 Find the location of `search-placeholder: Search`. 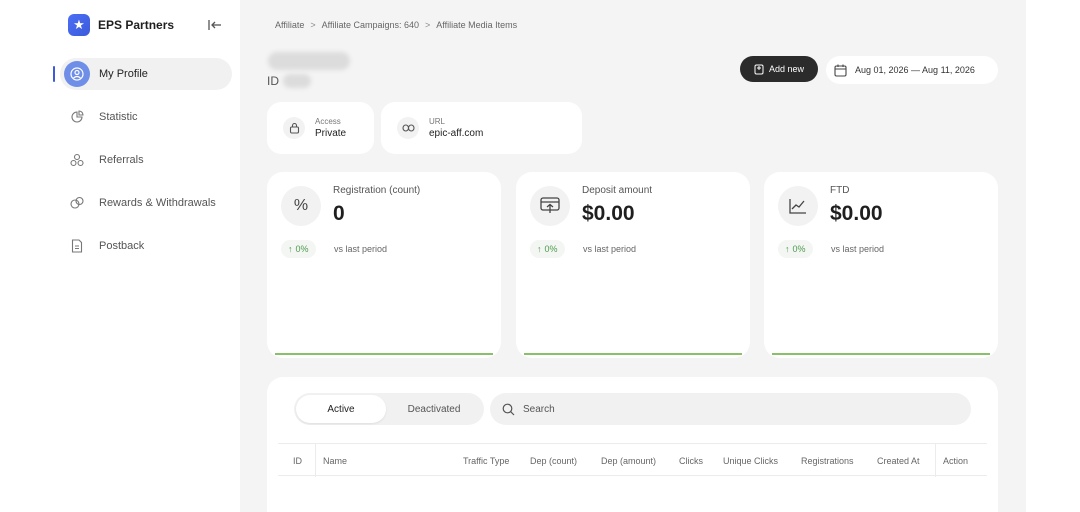

search-placeholder: Search is located at coordinates (539, 409).